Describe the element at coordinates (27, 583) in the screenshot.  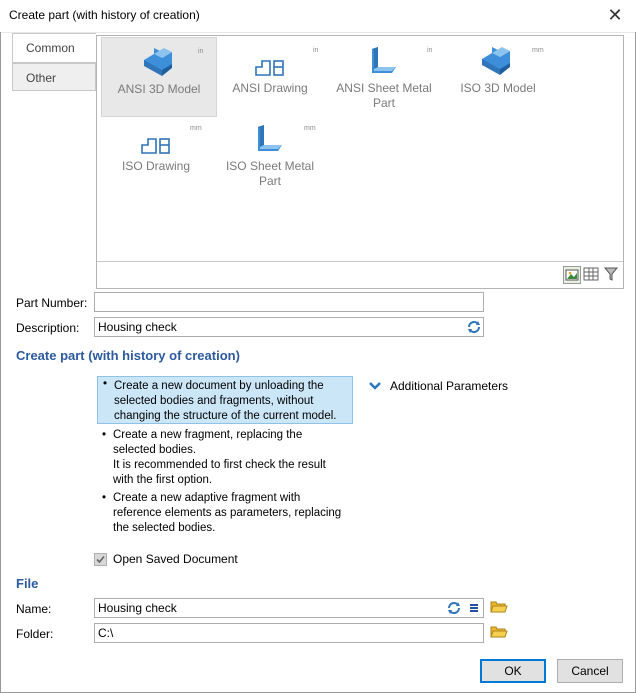
I see `section-file-heading: File` at that location.